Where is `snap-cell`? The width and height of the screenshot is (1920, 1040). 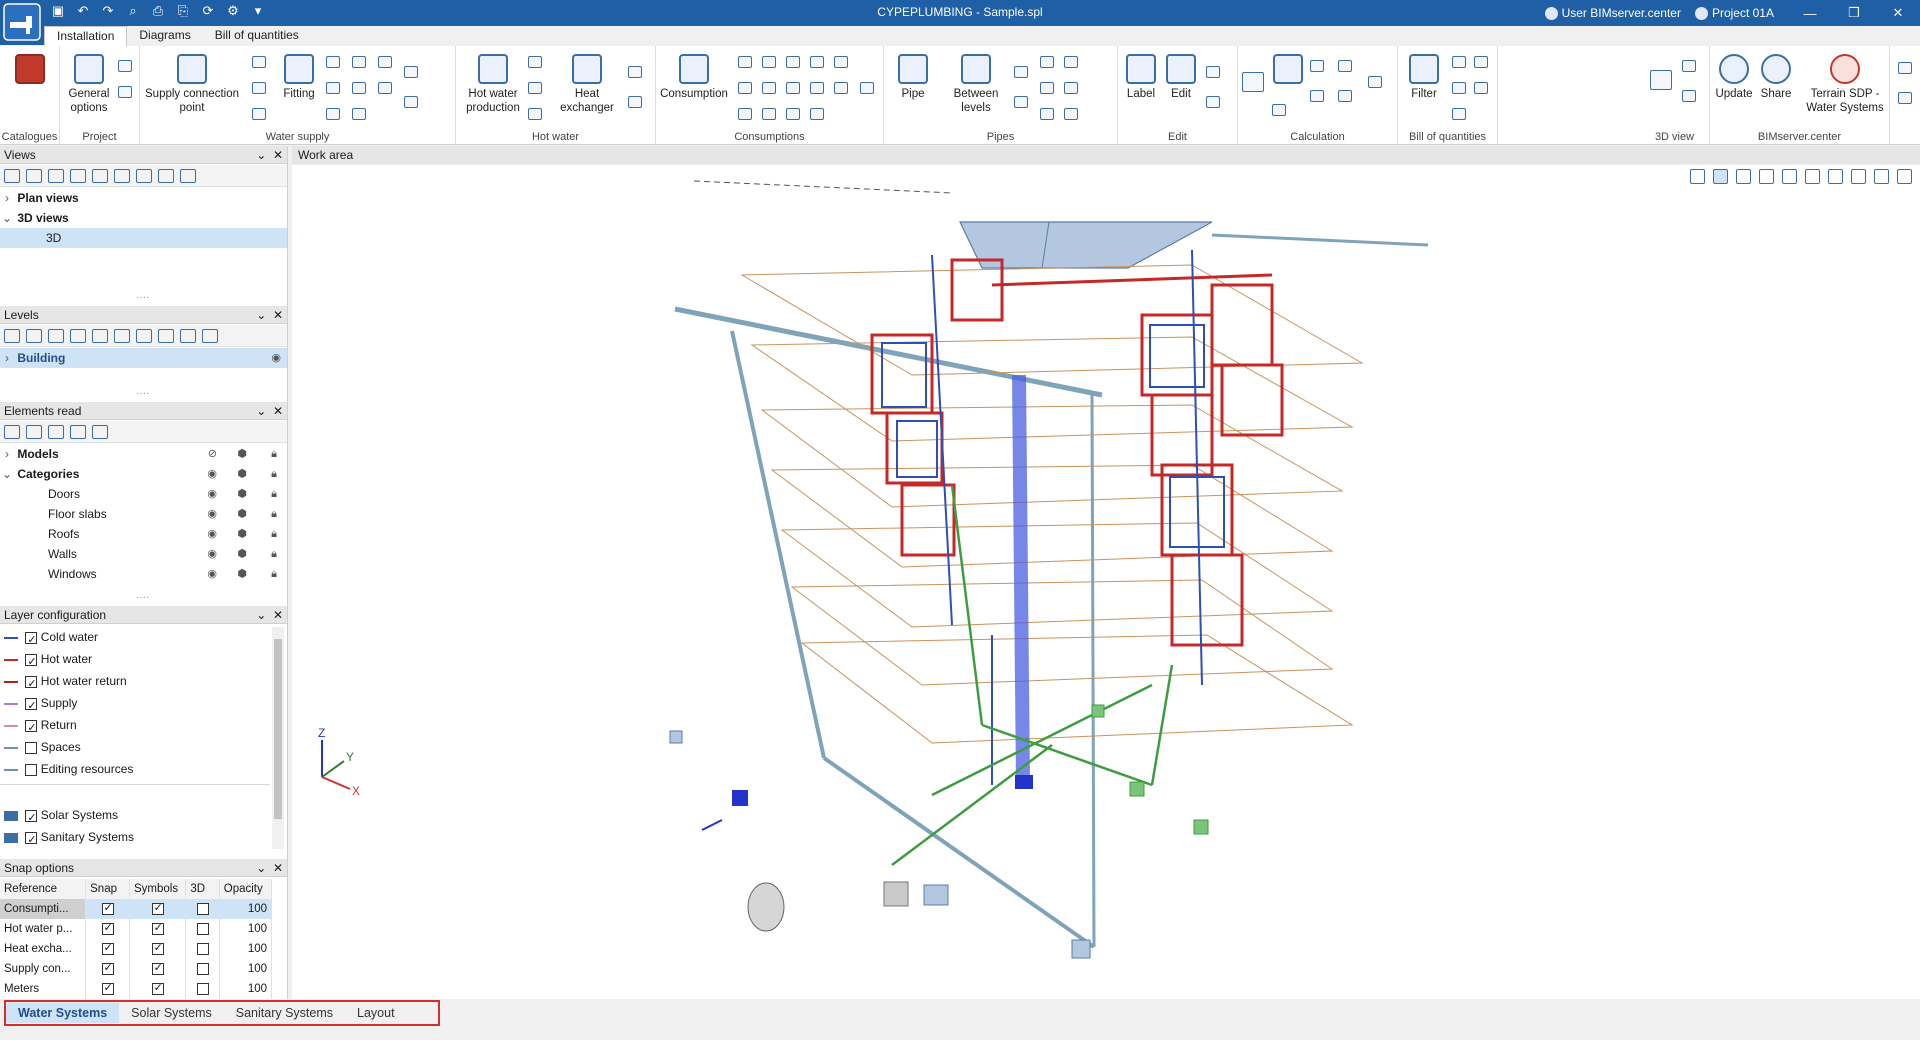 snap-cell is located at coordinates (107, 969).